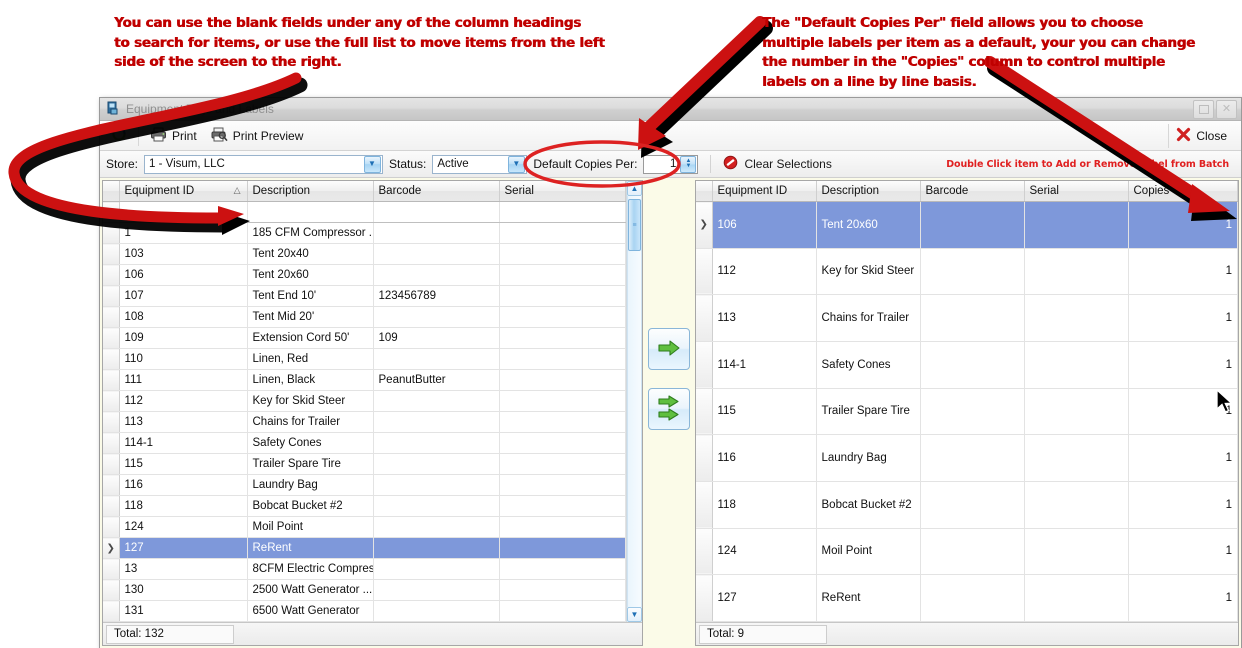 This screenshot has height=648, width=1242. Describe the element at coordinates (480, 164) in the screenshot. I see `status-select: Active ▼` at that location.